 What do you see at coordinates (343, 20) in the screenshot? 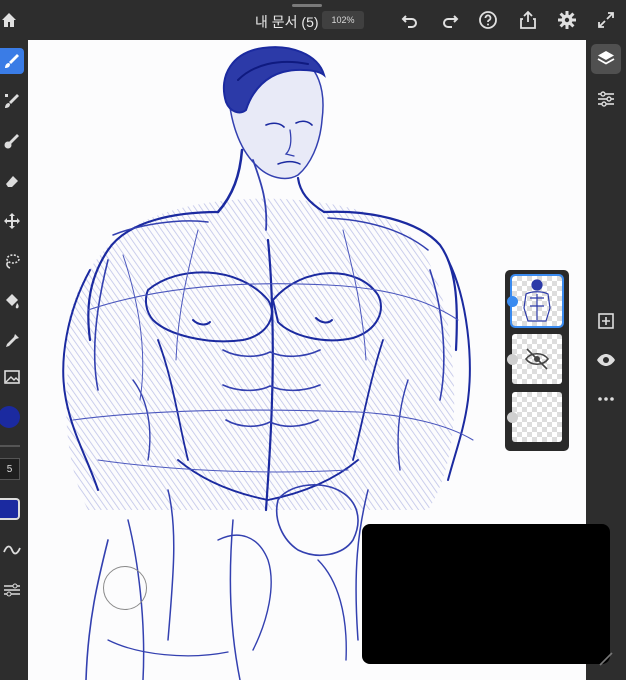
I see `zoom-level: 102%` at bounding box center [343, 20].